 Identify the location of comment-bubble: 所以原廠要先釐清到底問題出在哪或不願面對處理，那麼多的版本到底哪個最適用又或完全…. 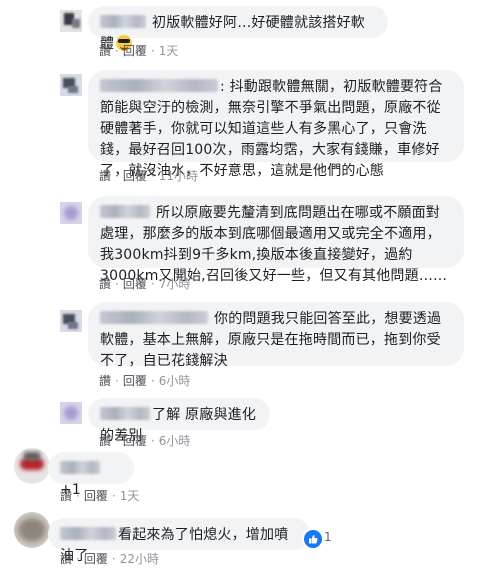
(276, 240).